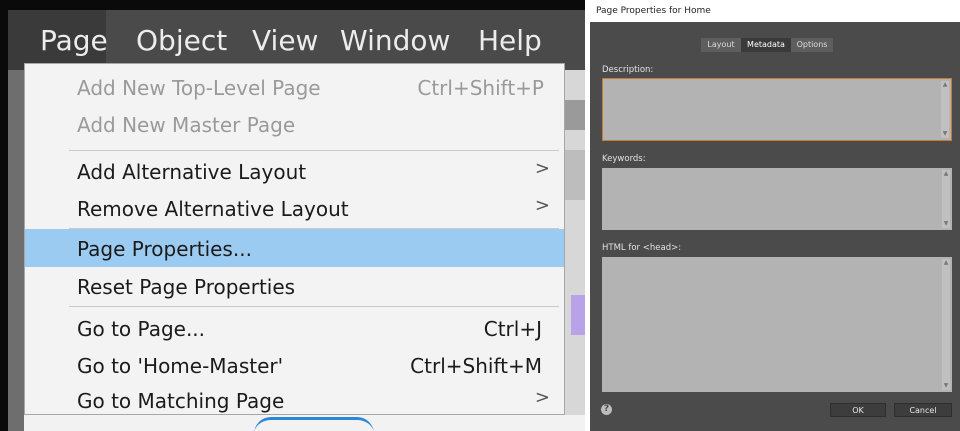 The width and height of the screenshot is (960, 431). Describe the element at coordinates (766, 45) in the screenshot. I see `tab-metadata: Metadata` at that location.